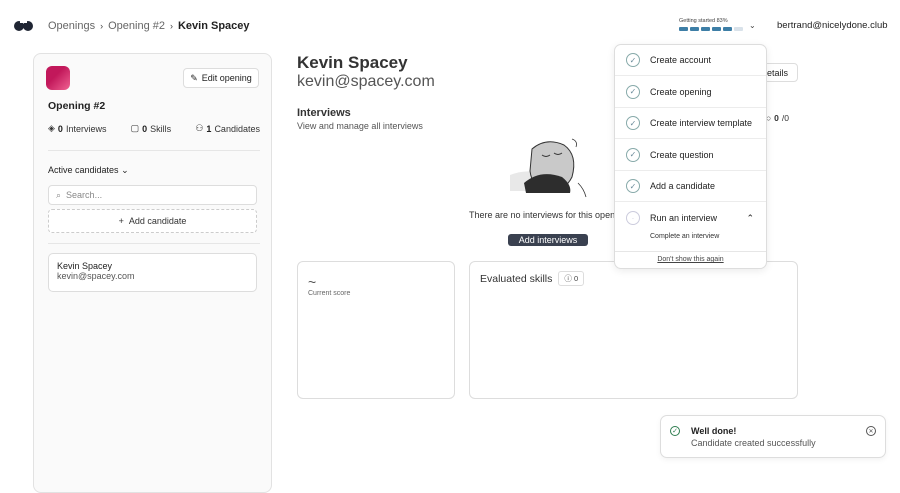 The height and width of the screenshot is (493, 900). I want to click on stat-label: Interviews, so click(86, 128).